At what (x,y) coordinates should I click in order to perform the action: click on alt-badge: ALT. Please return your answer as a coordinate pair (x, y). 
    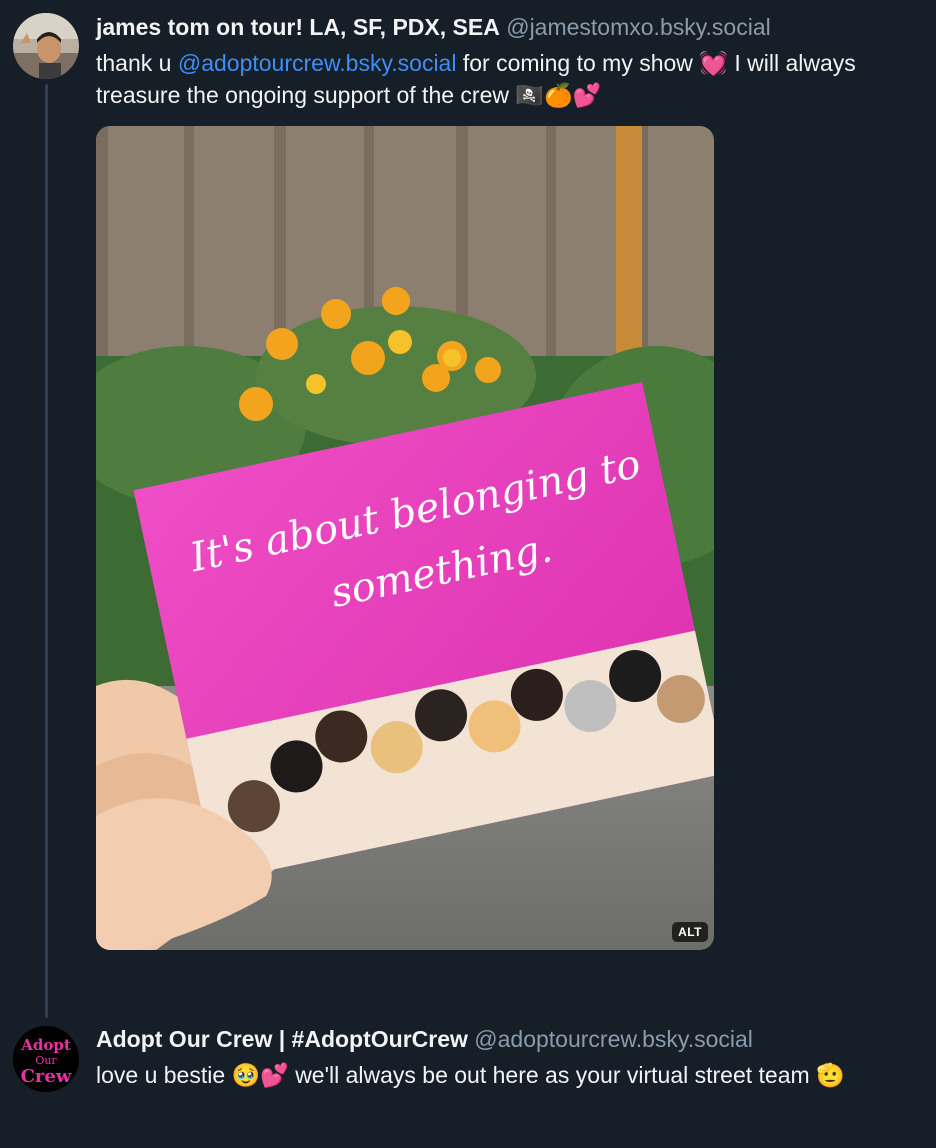
    Looking at the image, I should click on (690, 932).